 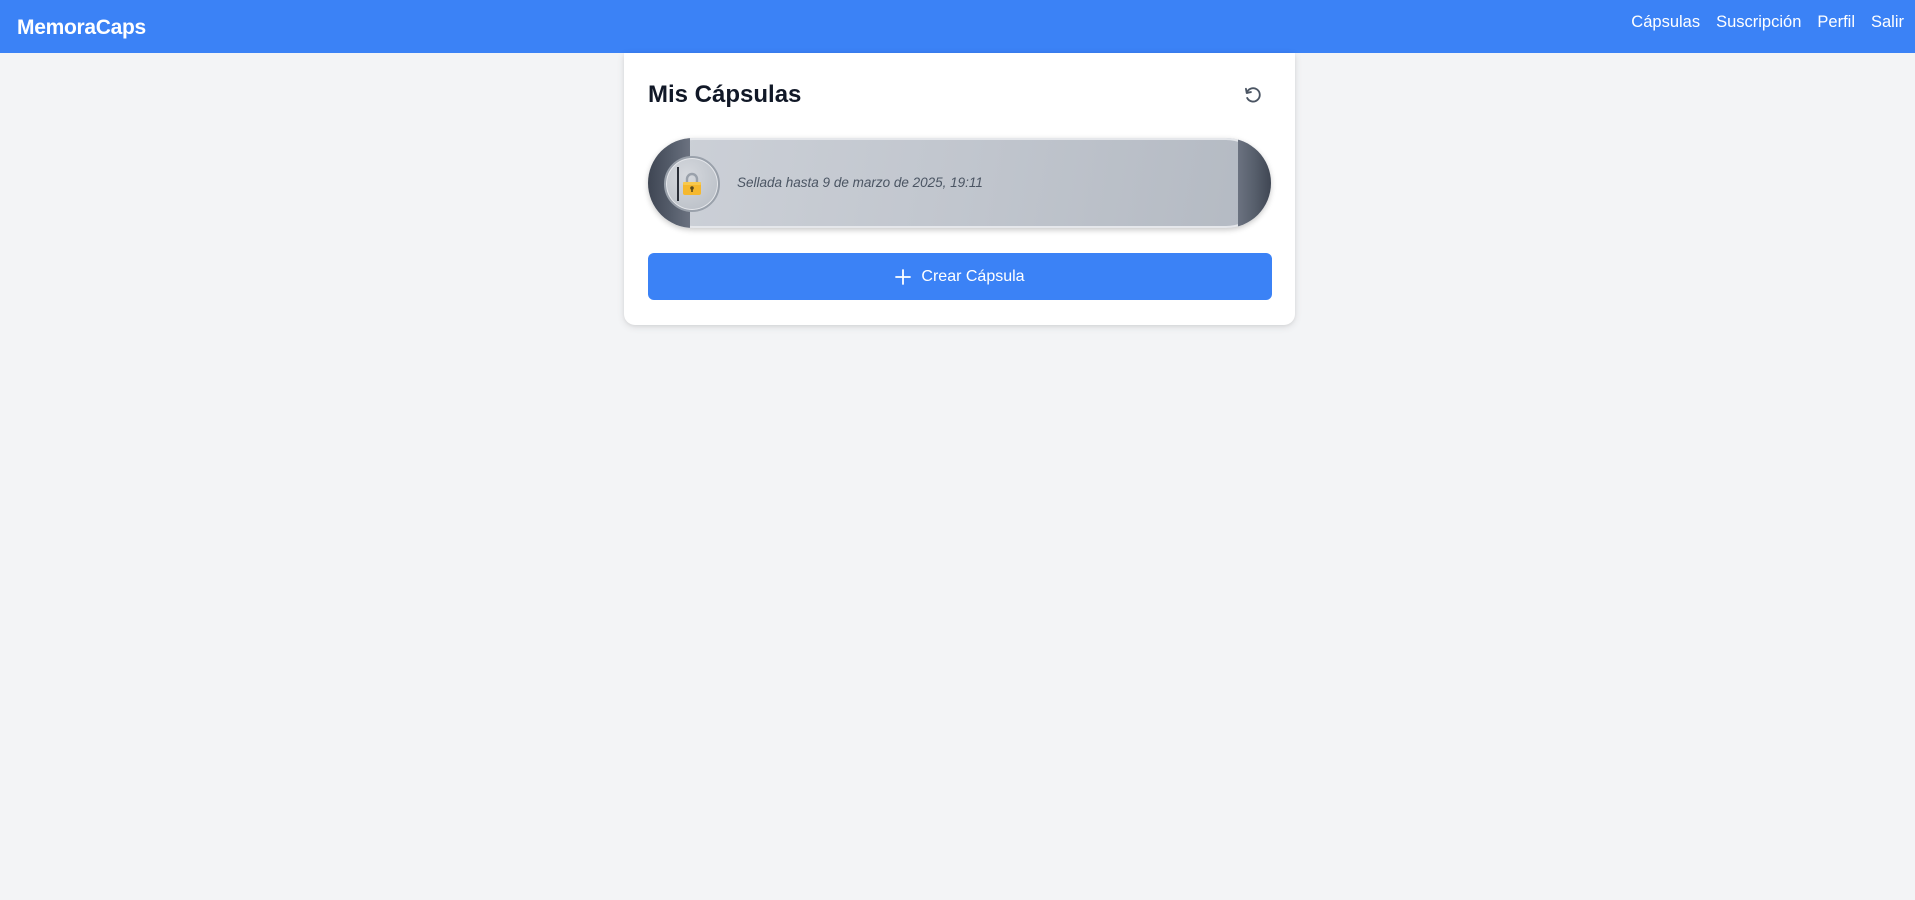 I want to click on create-capsule-button: Crear Cápsula, so click(x=960, y=276).